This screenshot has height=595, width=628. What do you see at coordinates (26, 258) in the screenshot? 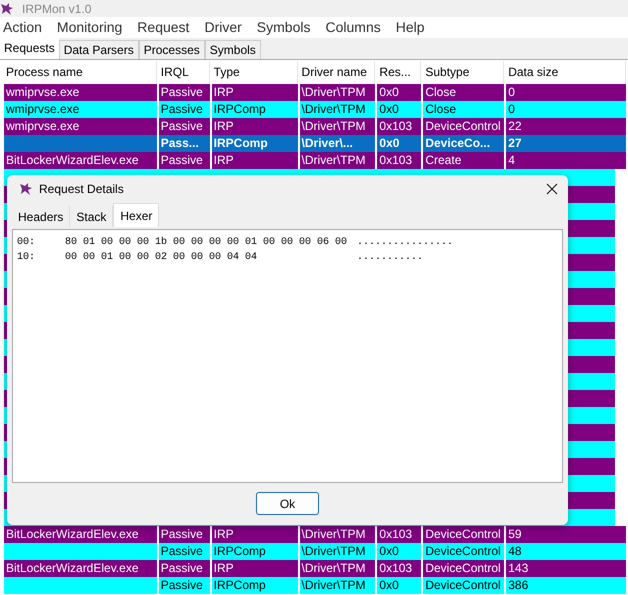
I see `hex-offset: 10:` at bounding box center [26, 258].